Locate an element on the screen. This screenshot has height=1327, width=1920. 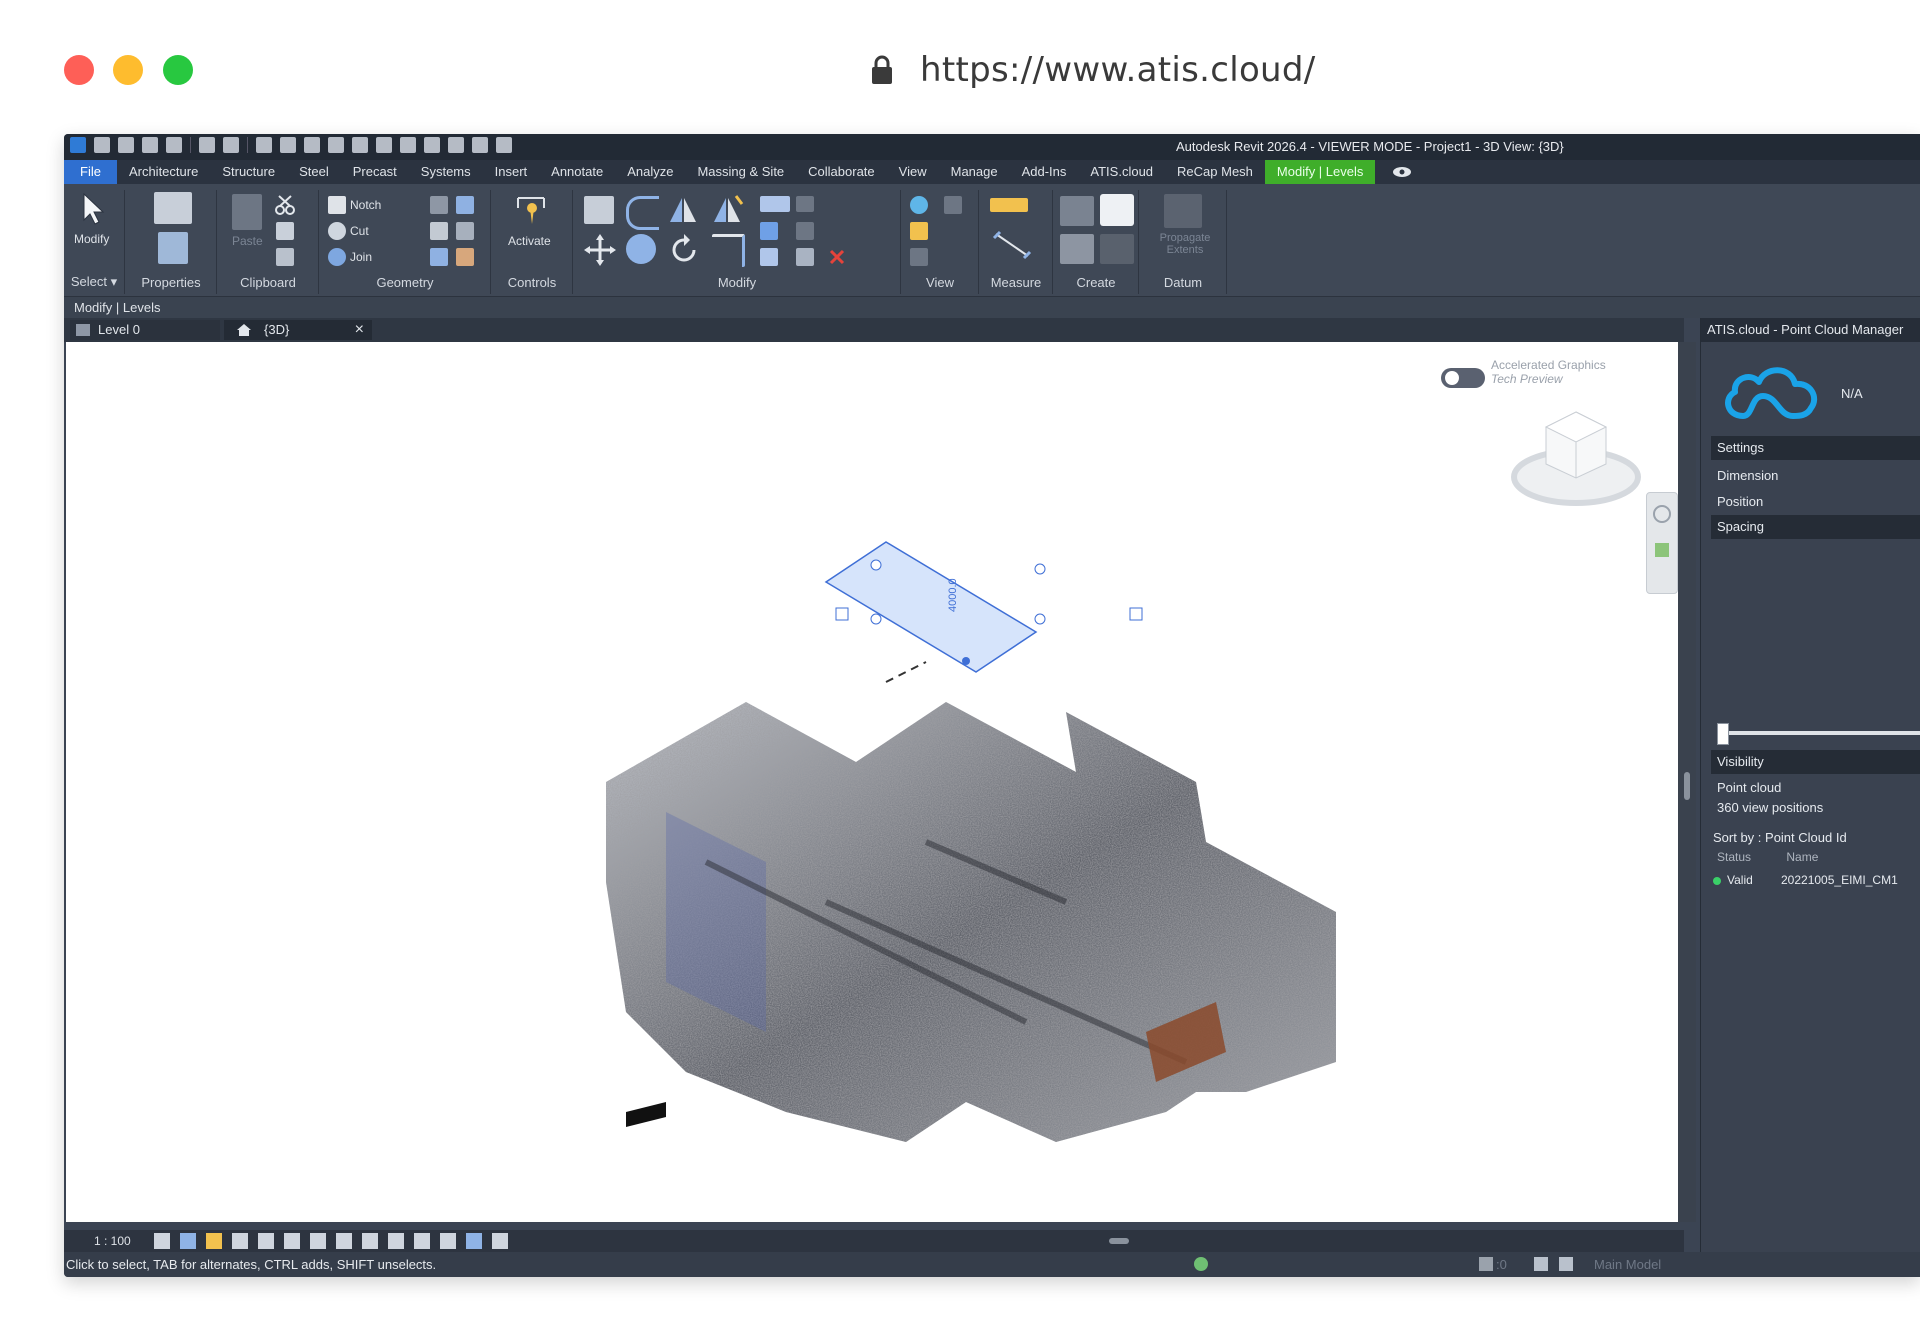
sun-path-icon is located at coordinates (214, 1241).